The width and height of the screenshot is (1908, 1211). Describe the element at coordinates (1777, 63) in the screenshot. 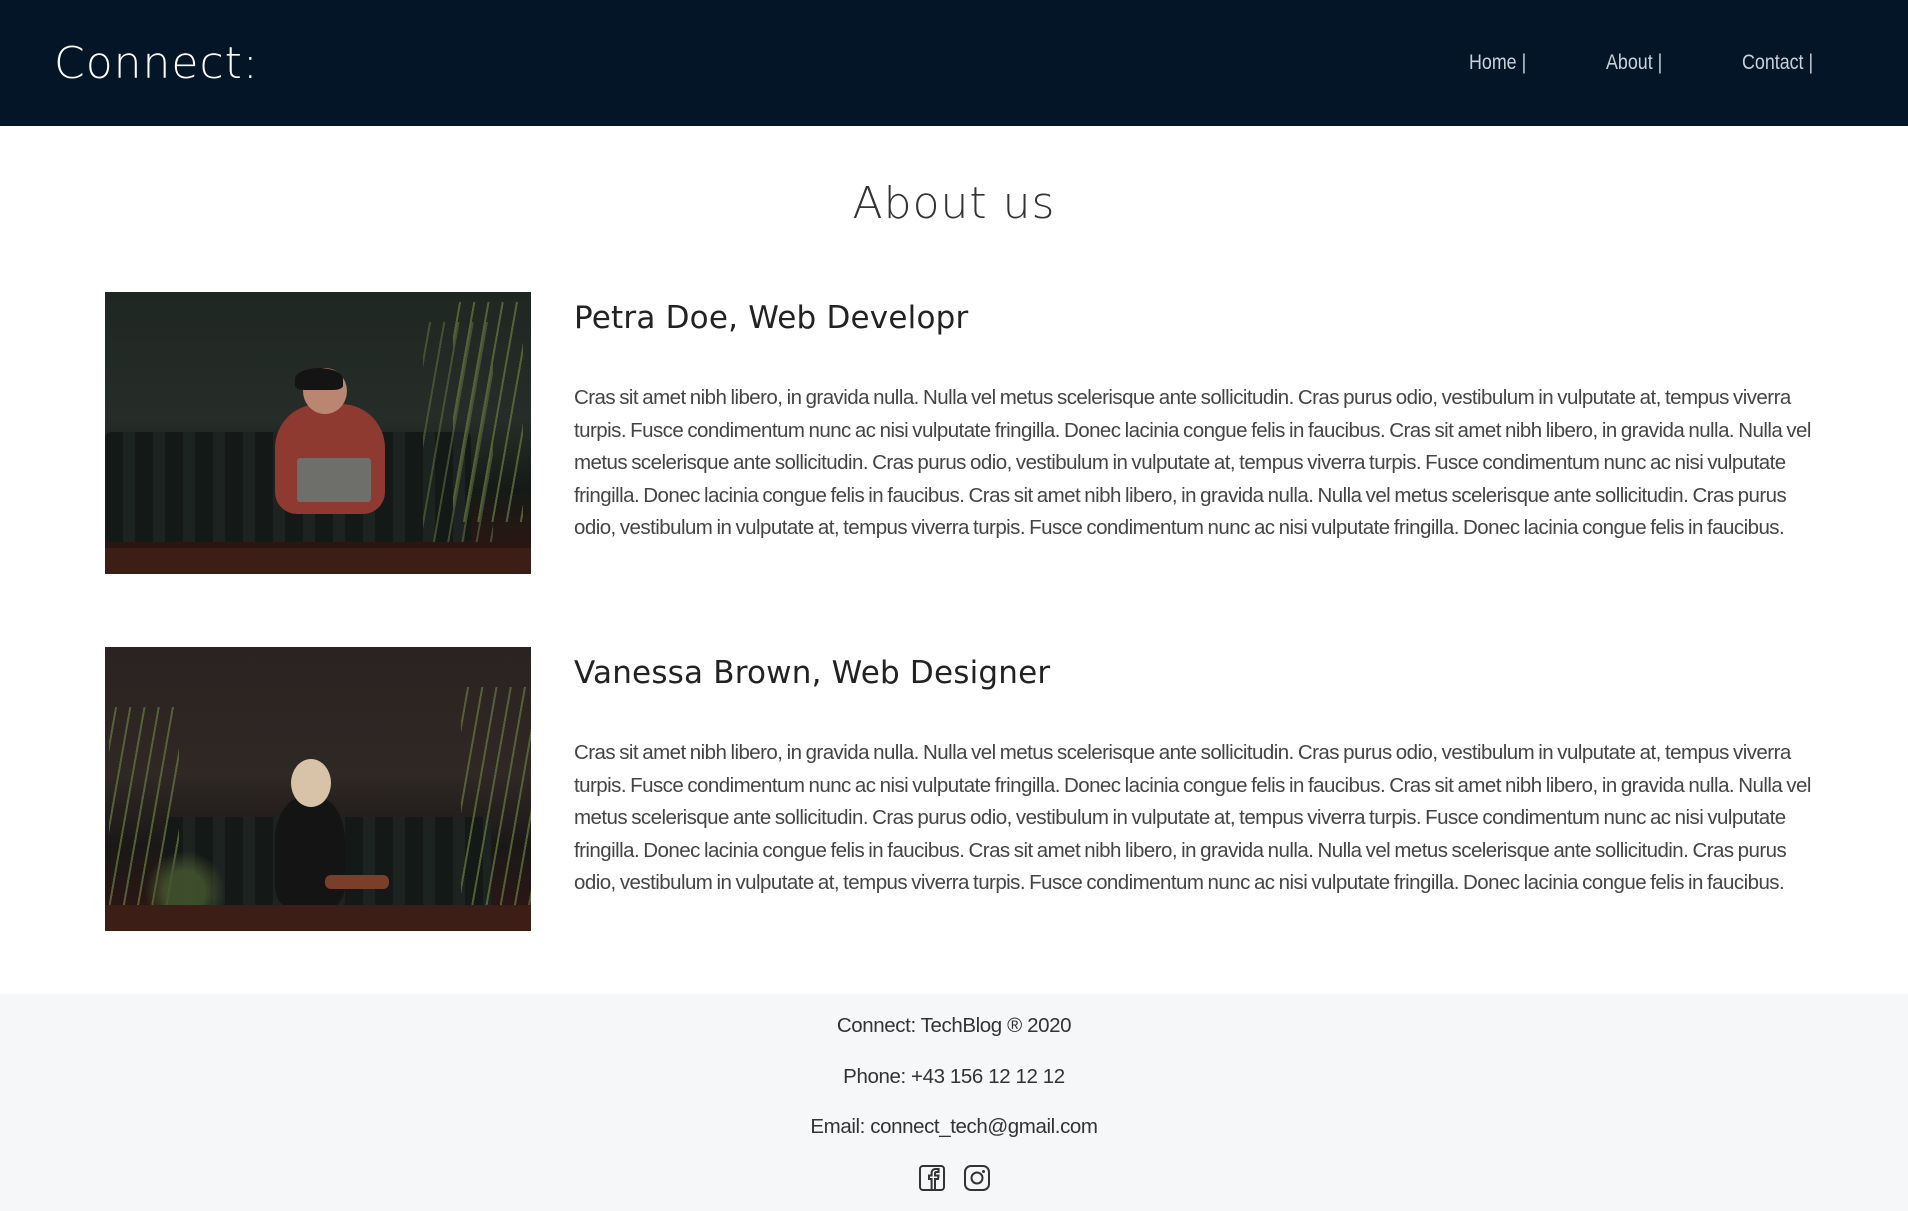

I see `nav-contact-link: Contact |` at that location.